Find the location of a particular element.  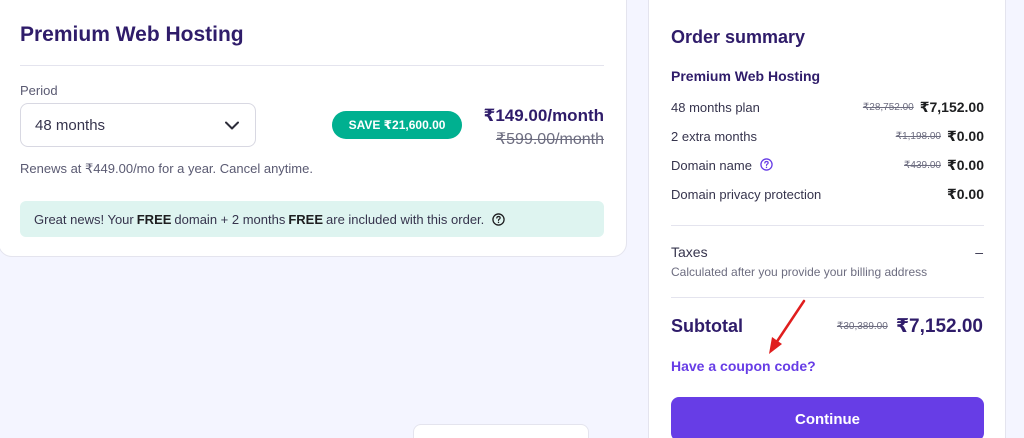

summary-product-name: Premium Web Hosting is located at coordinates (746, 76).